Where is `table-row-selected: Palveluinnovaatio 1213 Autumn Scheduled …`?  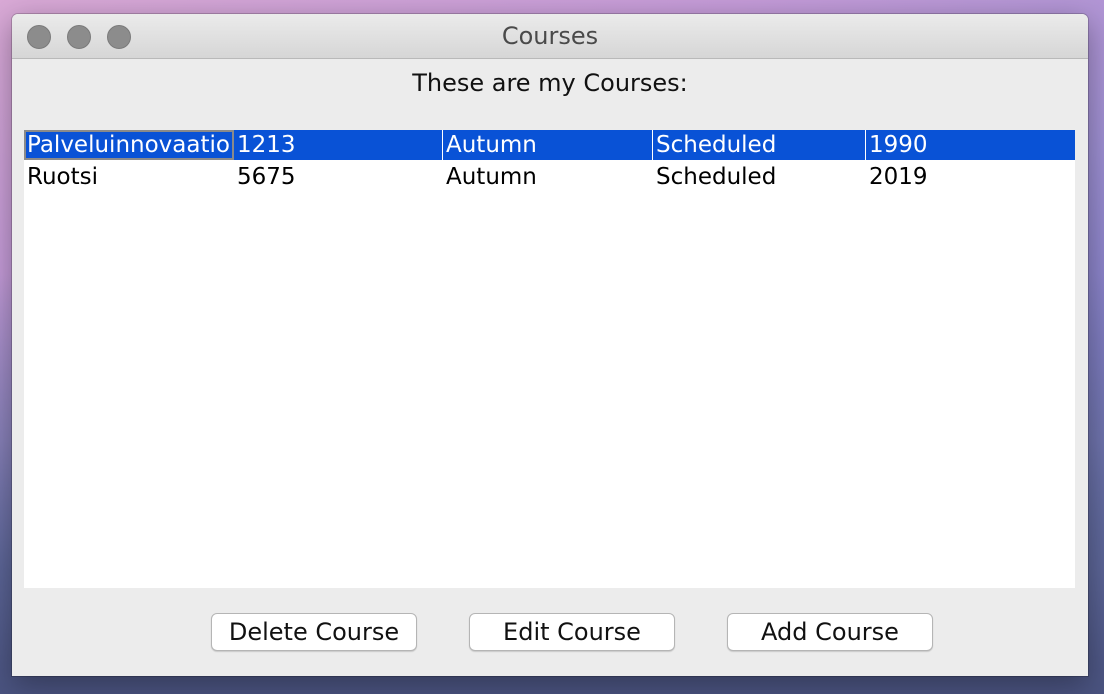
table-row-selected: Palveluinnovaatio 1213 Autumn Scheduled … is located at coordinates (549, 145).